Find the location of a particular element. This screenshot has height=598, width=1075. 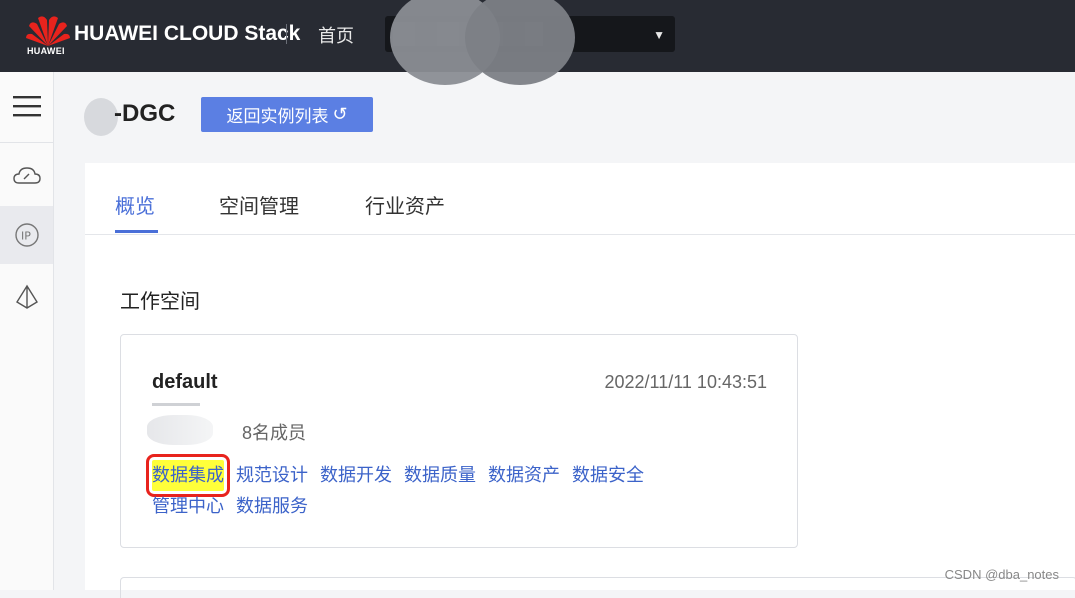

hamburger-menu-icon is located at coordinates (26, 106).